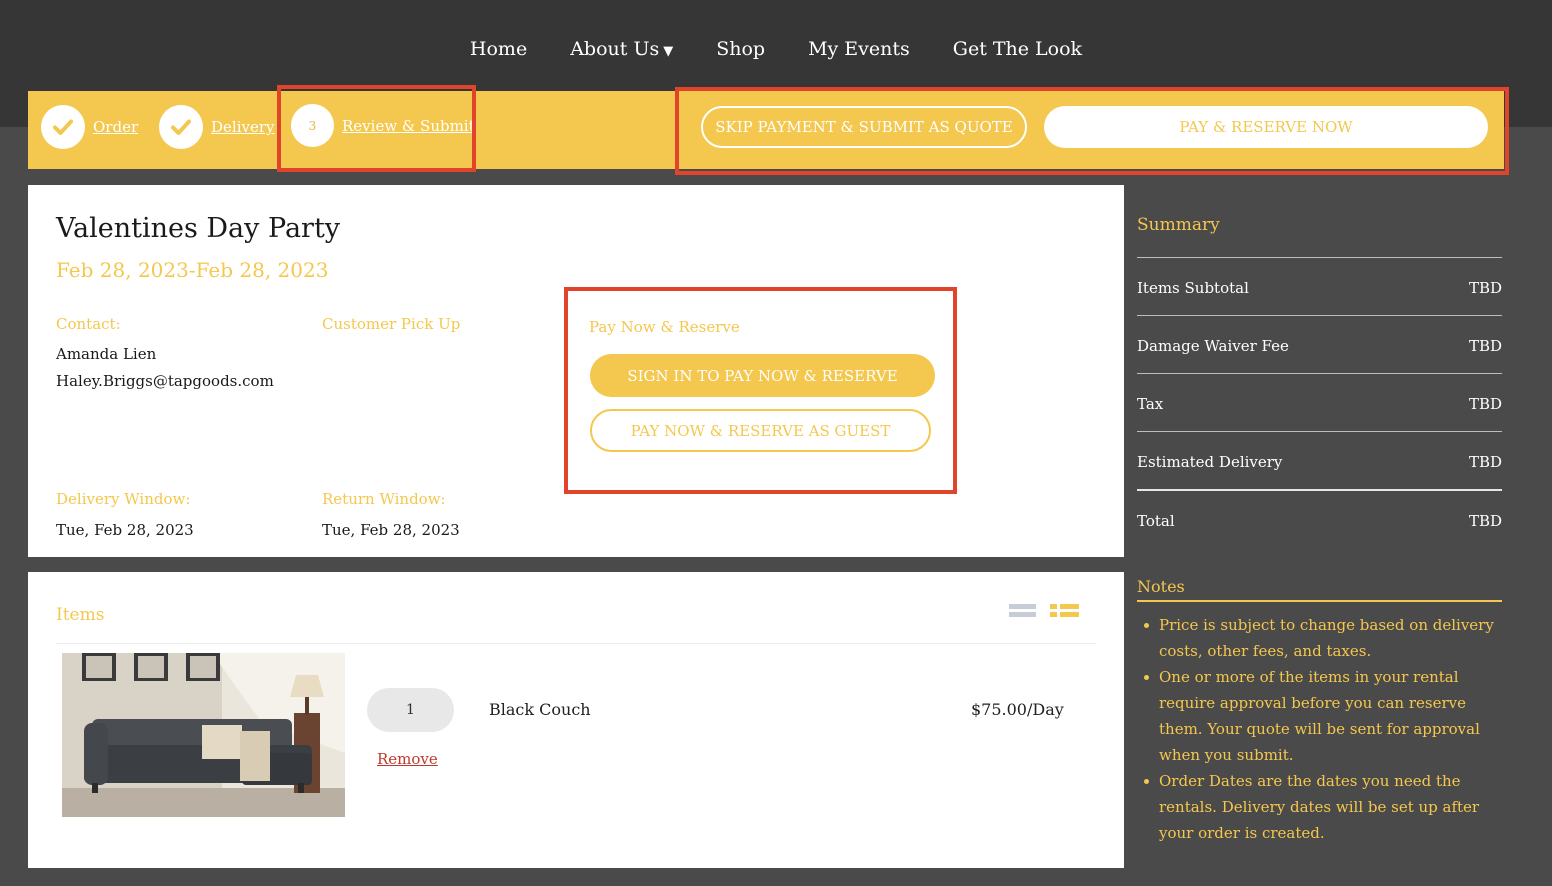 The height and width of the screenshot is (886, 1552). I want to click on summary-row: Items Subtotal TBD, so click(1319, 286).